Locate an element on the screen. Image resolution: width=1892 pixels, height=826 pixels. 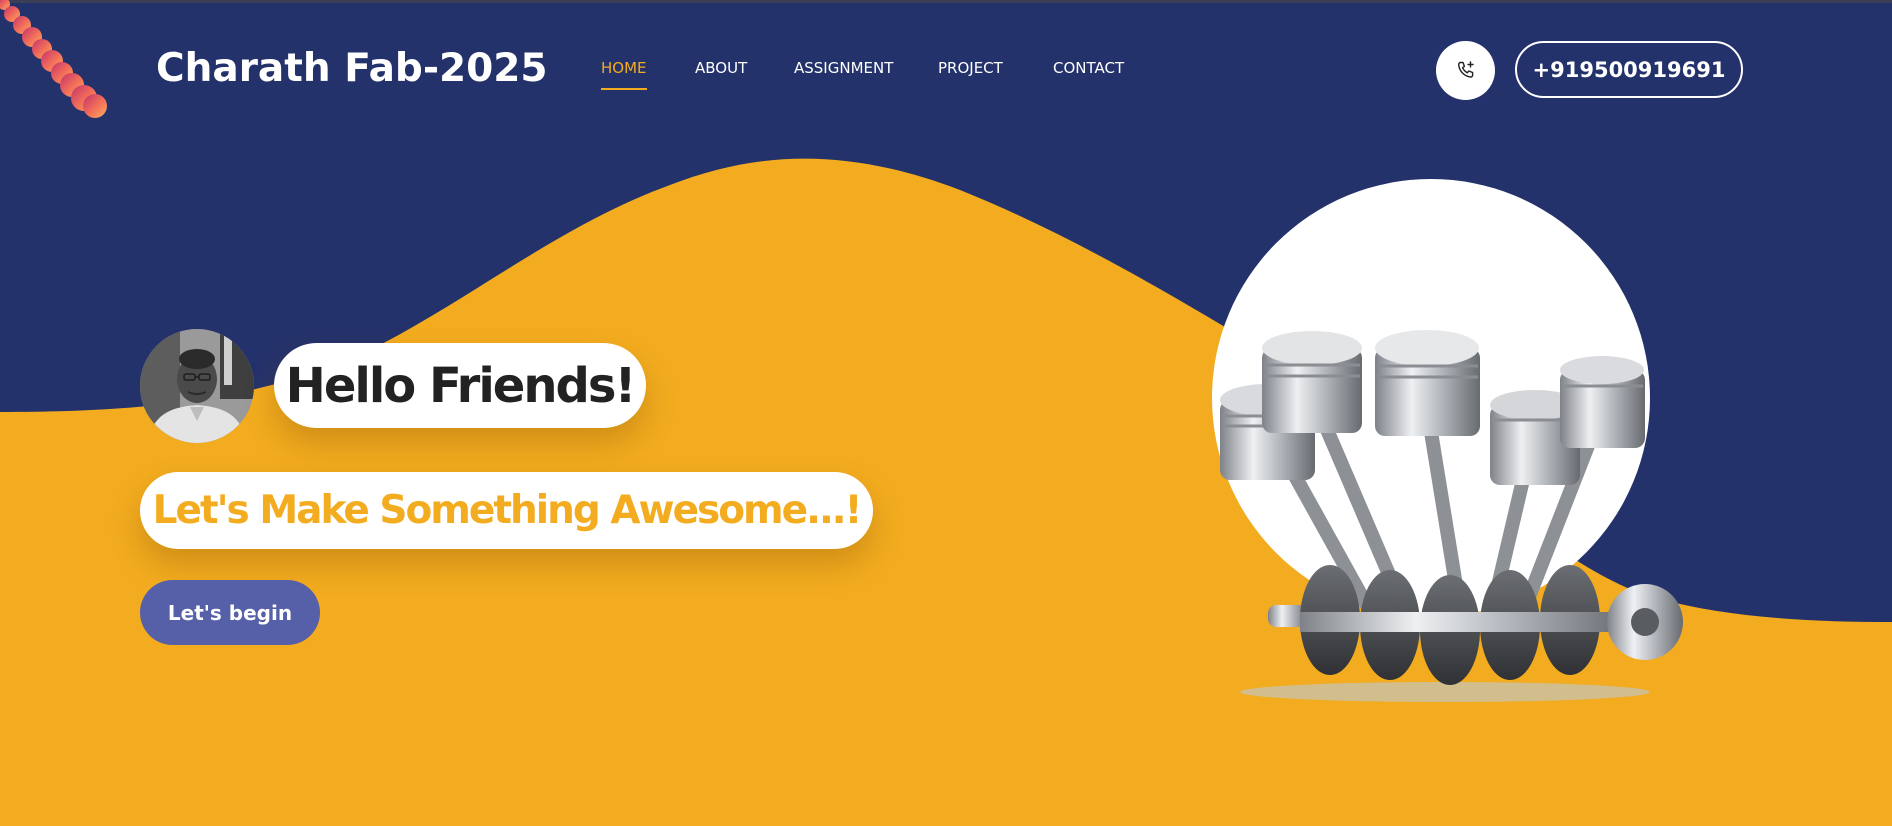
engine-illustration is located at coordinates (1451, 516).